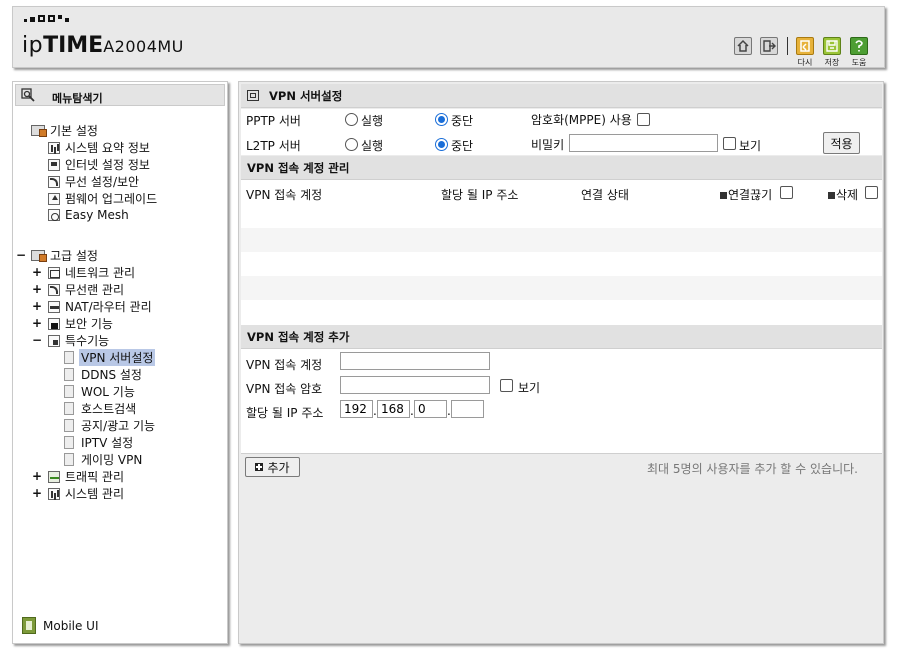 This screenshot has height=657, width=898. What do you see at coordinates (91, 272) in the screenshot?
I see `tree-item-network: 네트워크 관리` at bounding box center [91, 272].